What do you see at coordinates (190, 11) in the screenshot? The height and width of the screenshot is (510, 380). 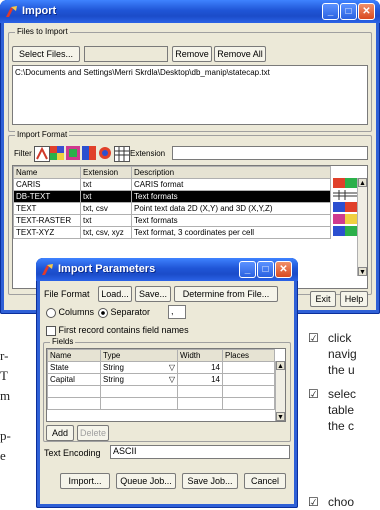 I see `import-titlebar: Import _ □ ✕` at bounding box center [190, 11].